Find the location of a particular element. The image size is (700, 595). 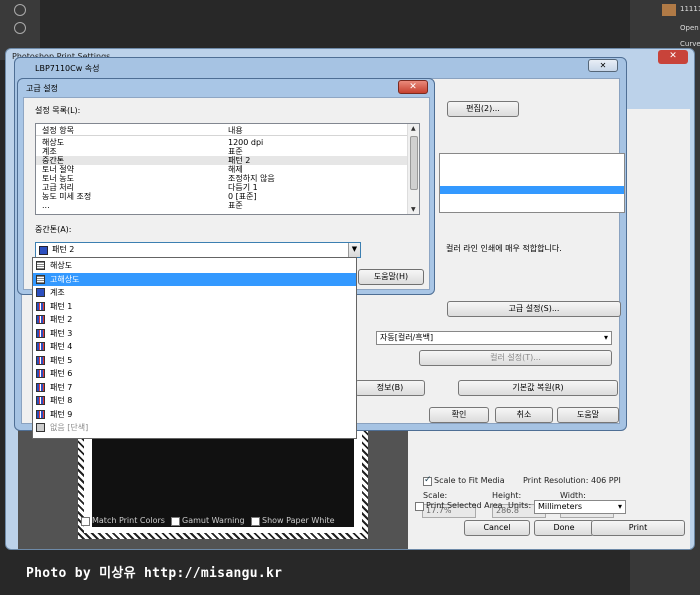

scroll-down-icon: ▼ is located at coordinates (413, 209).